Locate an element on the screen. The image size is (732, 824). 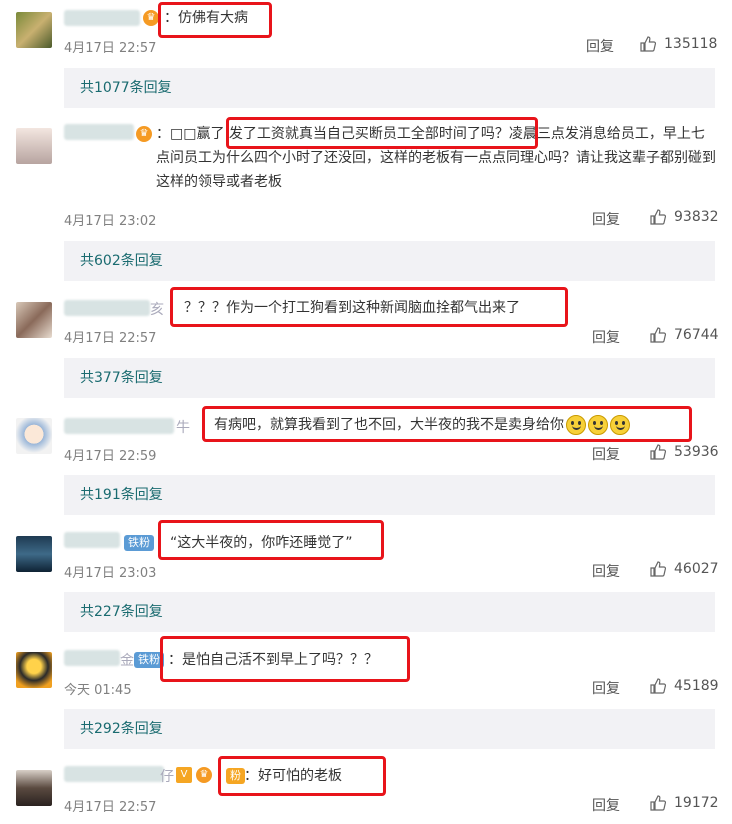
comment-text-body: 有病吧，就算我看到了也不回，大半夜的我不是卖身给你 is located at coordinates (389, 425).